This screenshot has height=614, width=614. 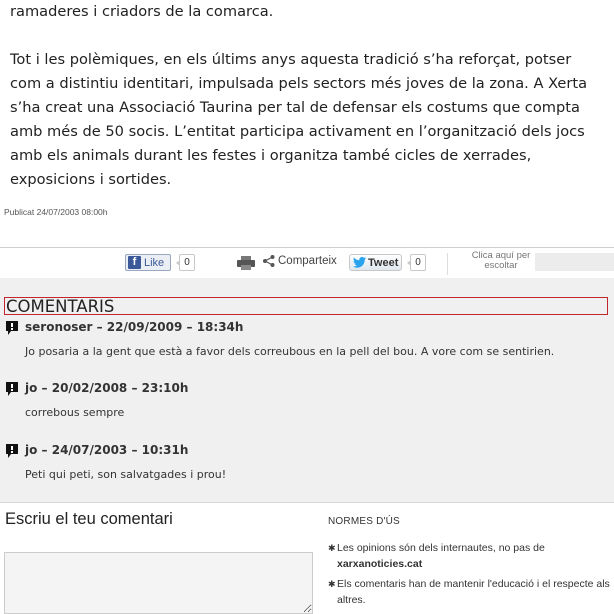 What do you see at coordinates (246, 263) in the screenshot?
I see `printer-icon` at bounding box center [246, 263].